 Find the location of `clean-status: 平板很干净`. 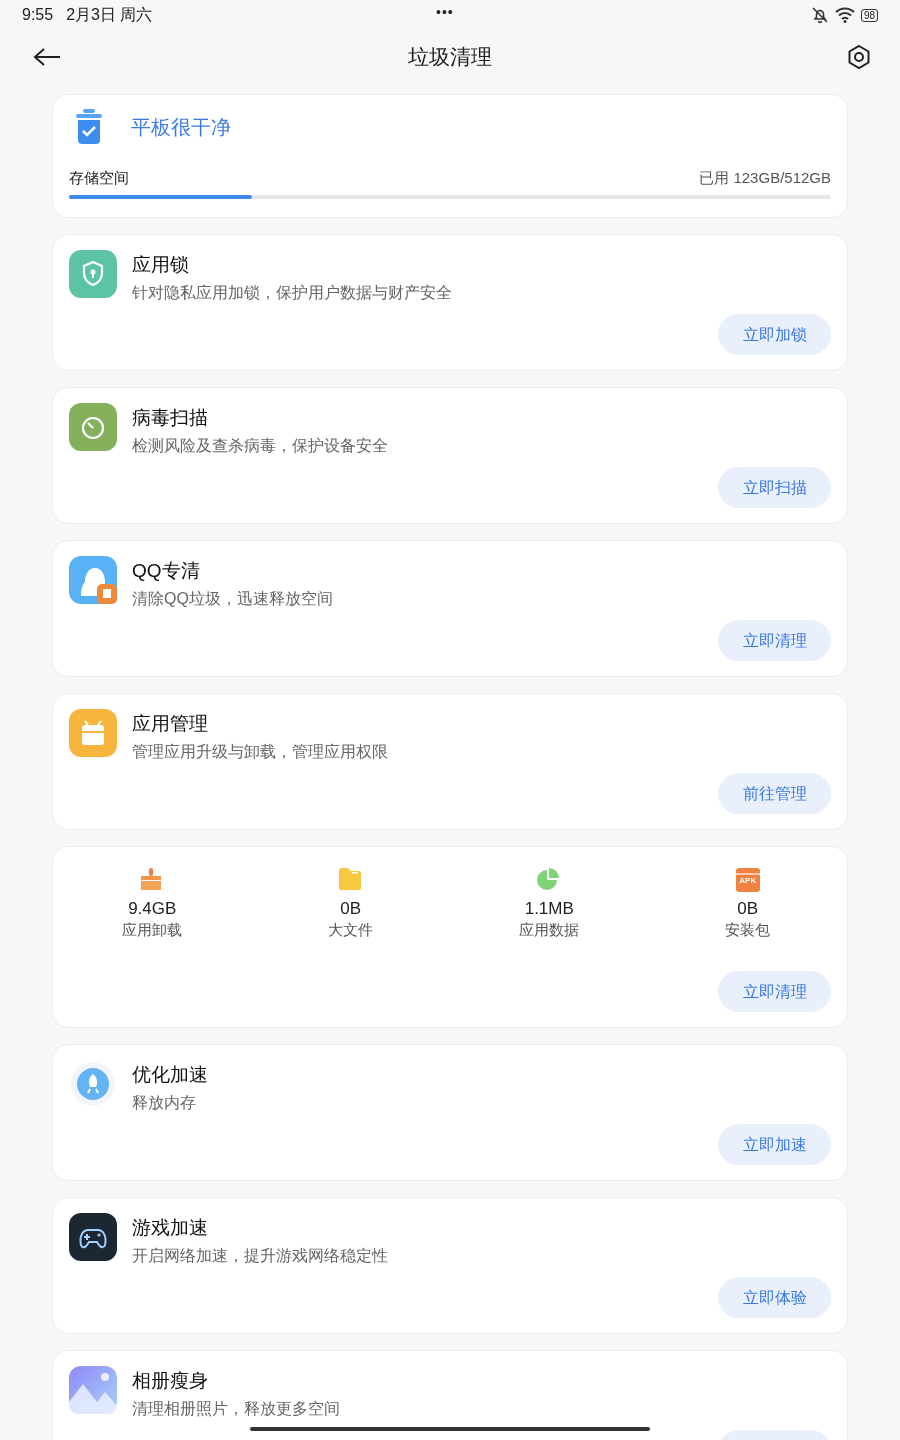

clean-status: 平板很干净 is located at coordinates (181, 127).